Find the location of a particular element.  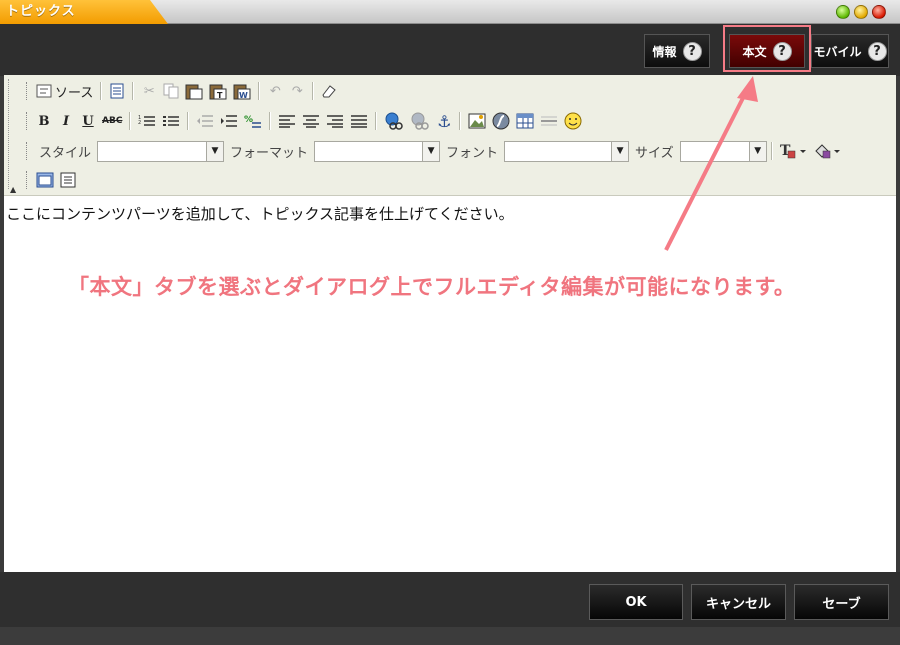

table-icon is located at coordinates (525, 121).